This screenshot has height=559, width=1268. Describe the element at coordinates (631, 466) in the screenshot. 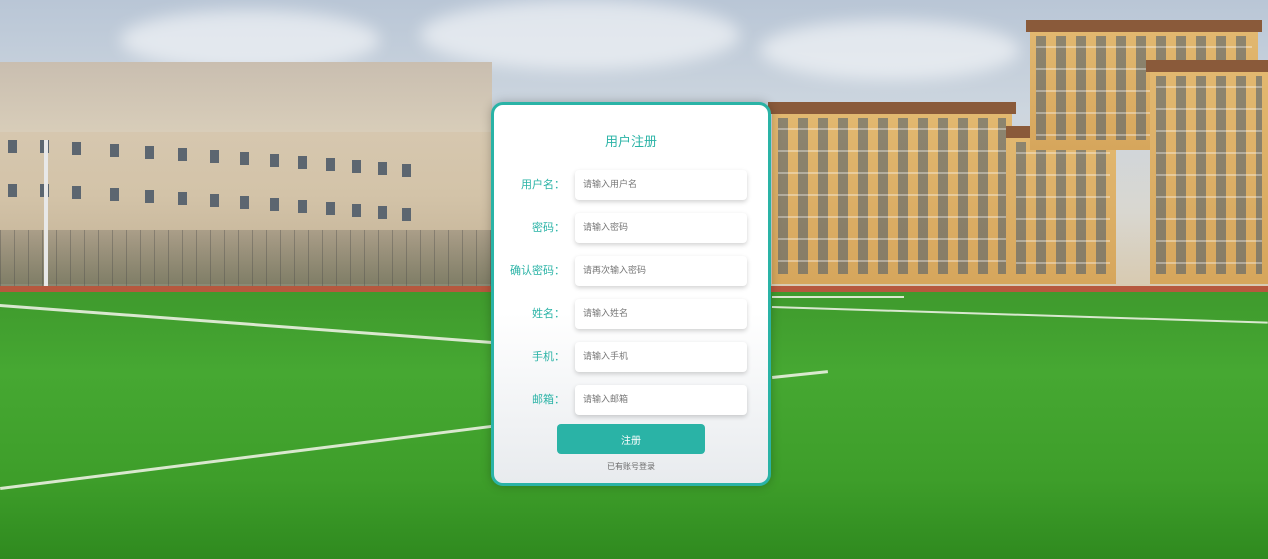

I see `login-link: 已有账号登录` at that location.